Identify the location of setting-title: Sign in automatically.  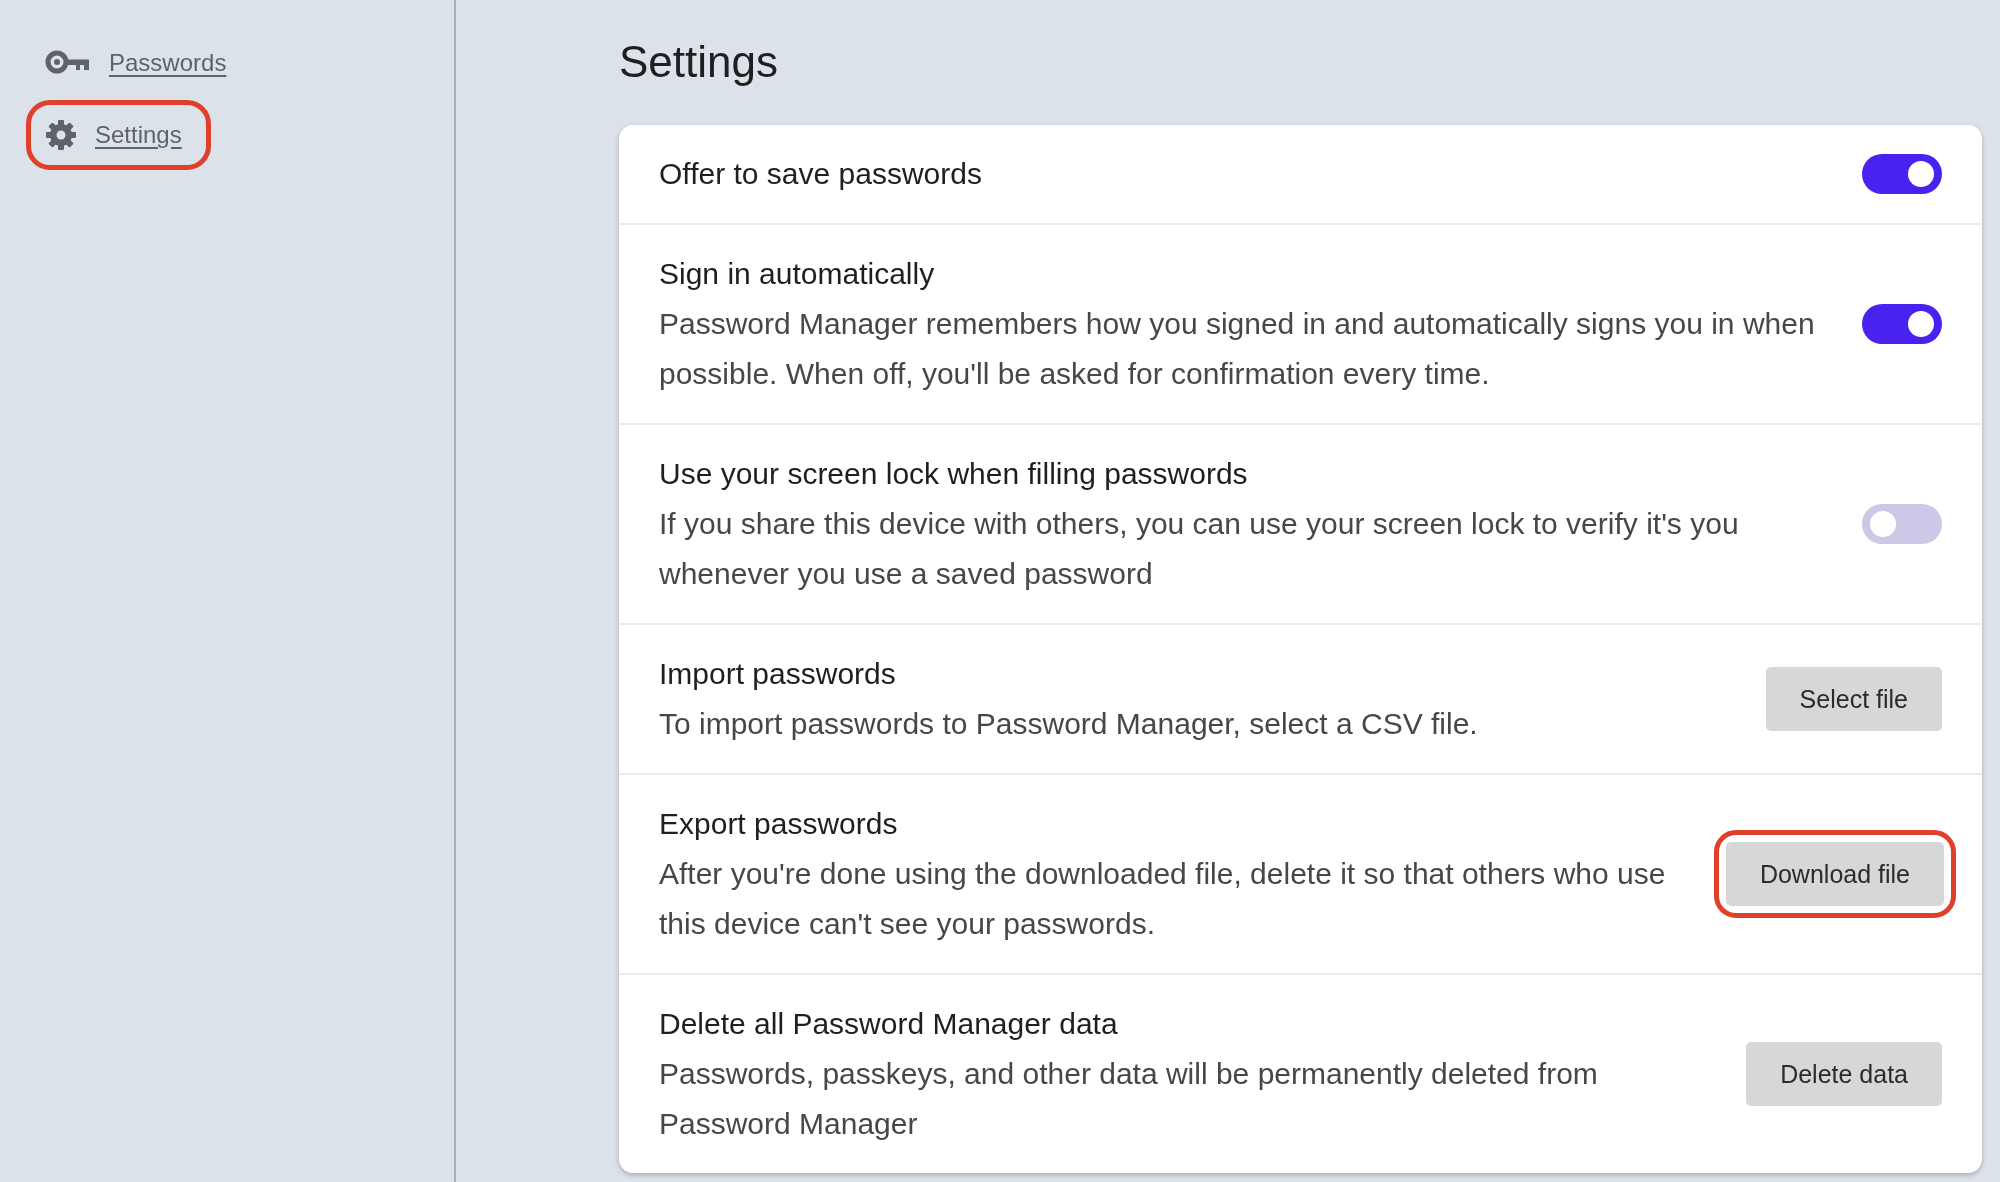
(797, 274).